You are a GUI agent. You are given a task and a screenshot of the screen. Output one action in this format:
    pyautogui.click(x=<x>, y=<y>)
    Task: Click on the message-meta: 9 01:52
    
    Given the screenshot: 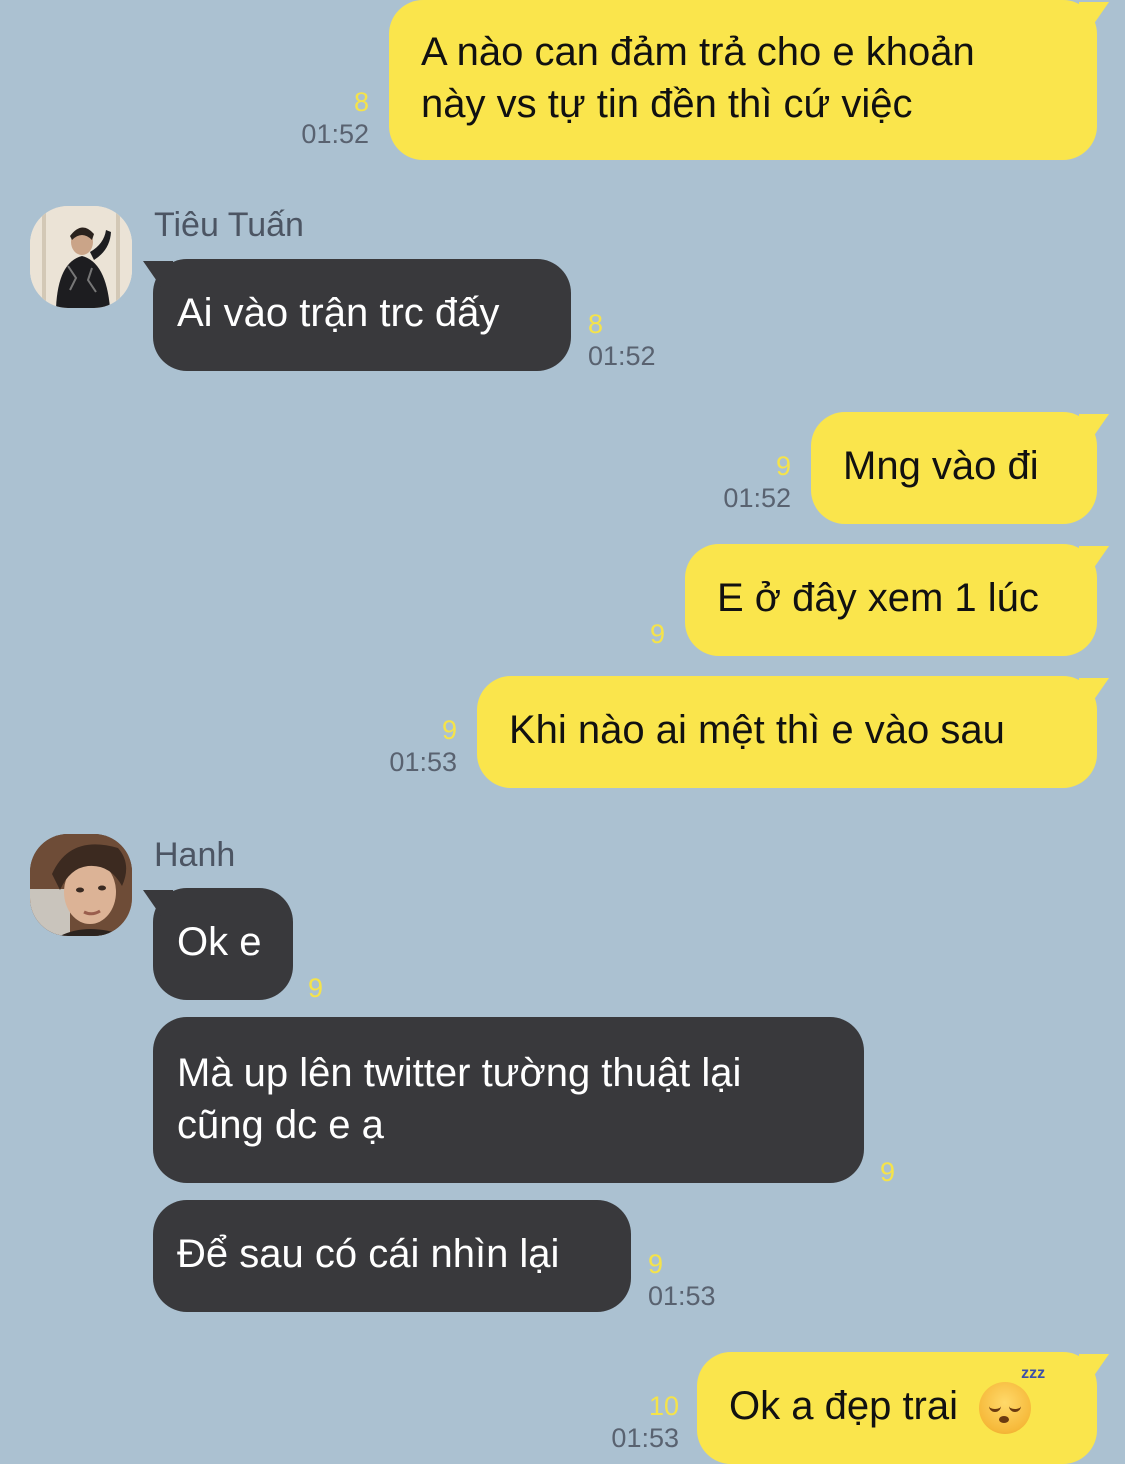 What is the action you would take?
    pyautogui.click(x=757, y=482)
    